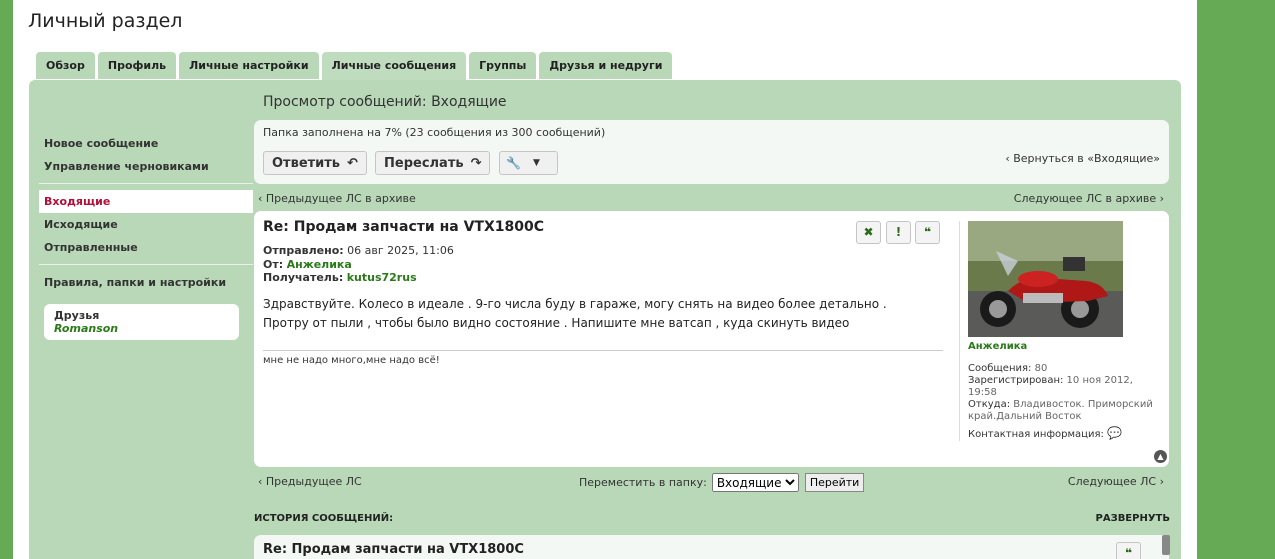  What do you see at coordinates (394, 66) in the screenshot?
I see `tab-private-messages: Личные сообщения` at bounding box center [394, 66].